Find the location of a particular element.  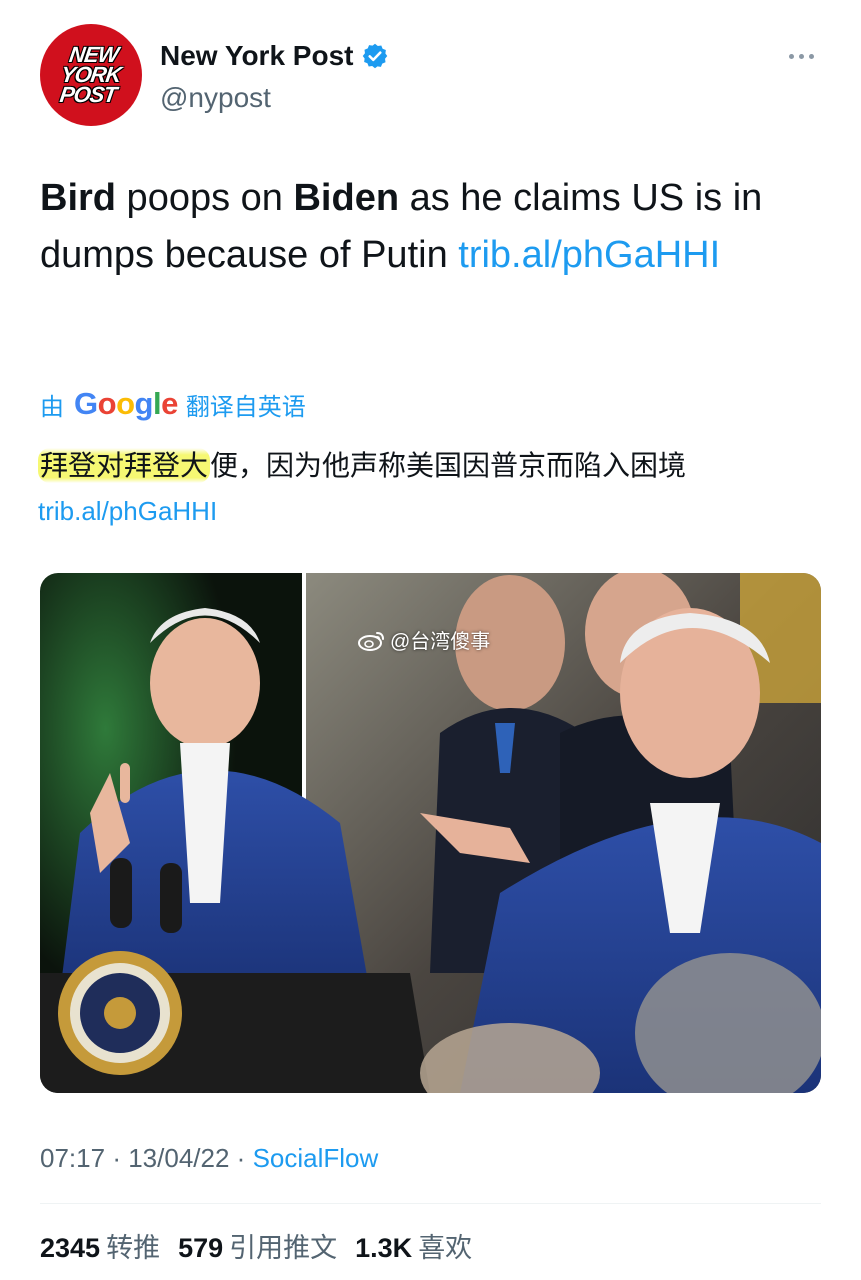

media-watermark: @台湾傻事 is located at coordinates (424, 639).